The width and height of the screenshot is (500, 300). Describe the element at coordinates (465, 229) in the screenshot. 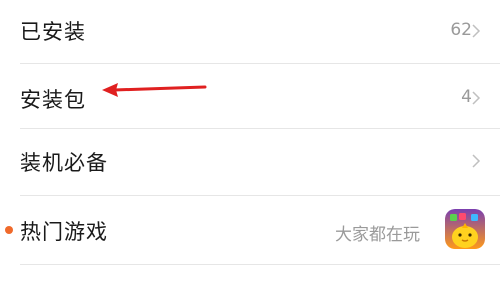

I see `game-app-icon` at that location.